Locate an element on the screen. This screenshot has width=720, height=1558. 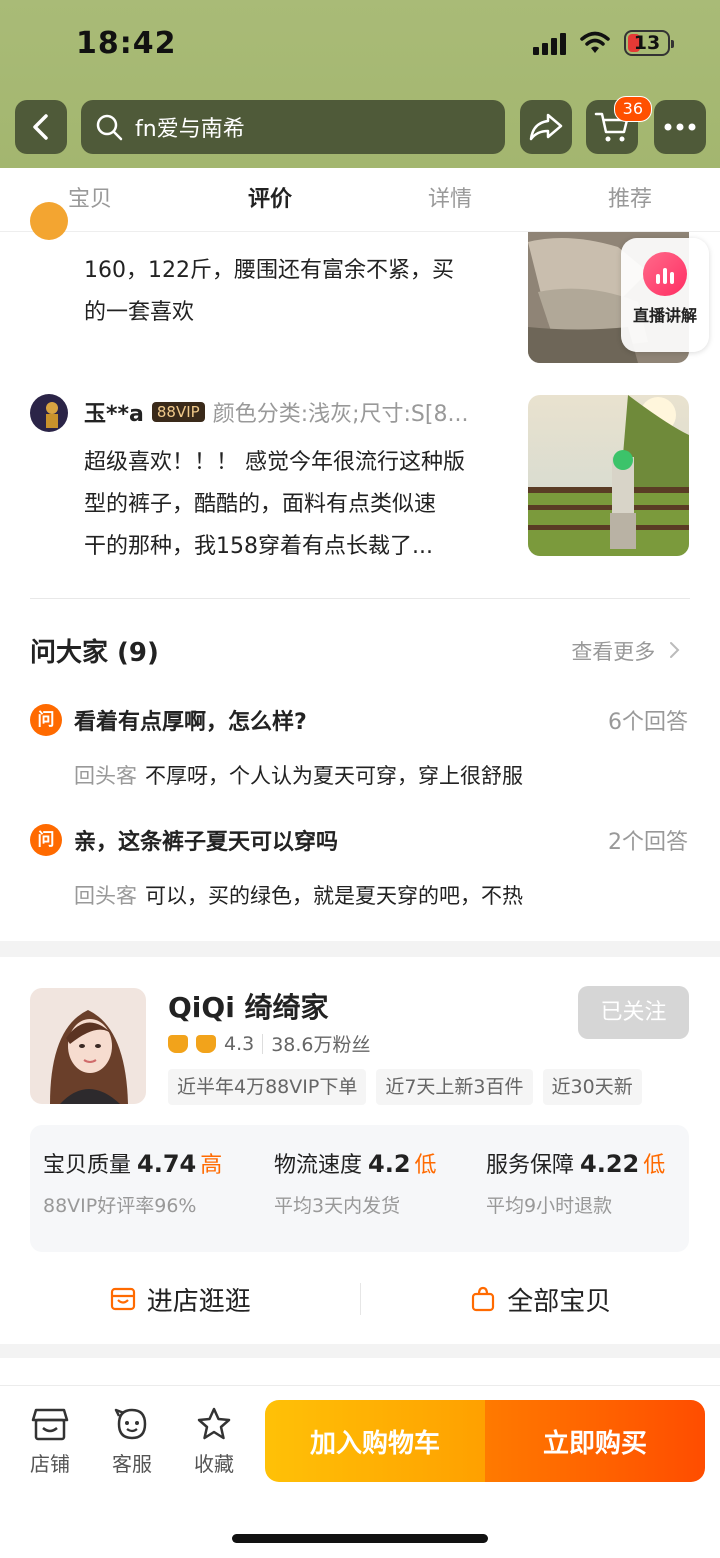
more-dots-icon is located at coordinates (680, 127).